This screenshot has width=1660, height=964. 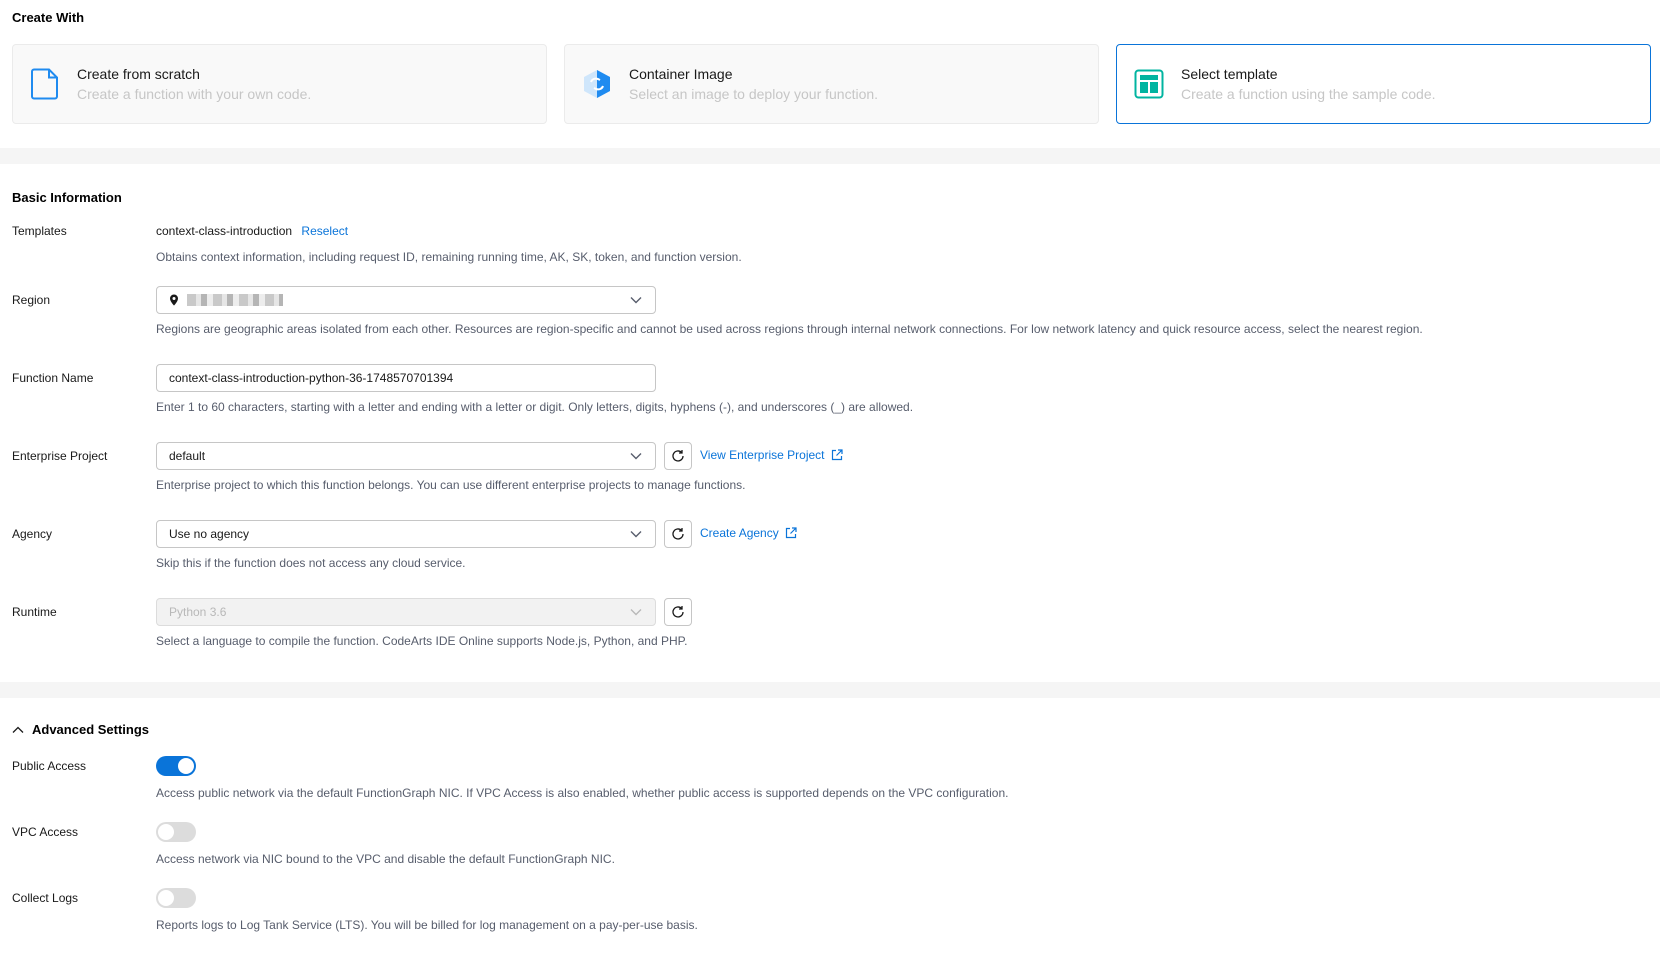 I want to click on link-label: View Enterprise Project, so click(x=762, y=455).